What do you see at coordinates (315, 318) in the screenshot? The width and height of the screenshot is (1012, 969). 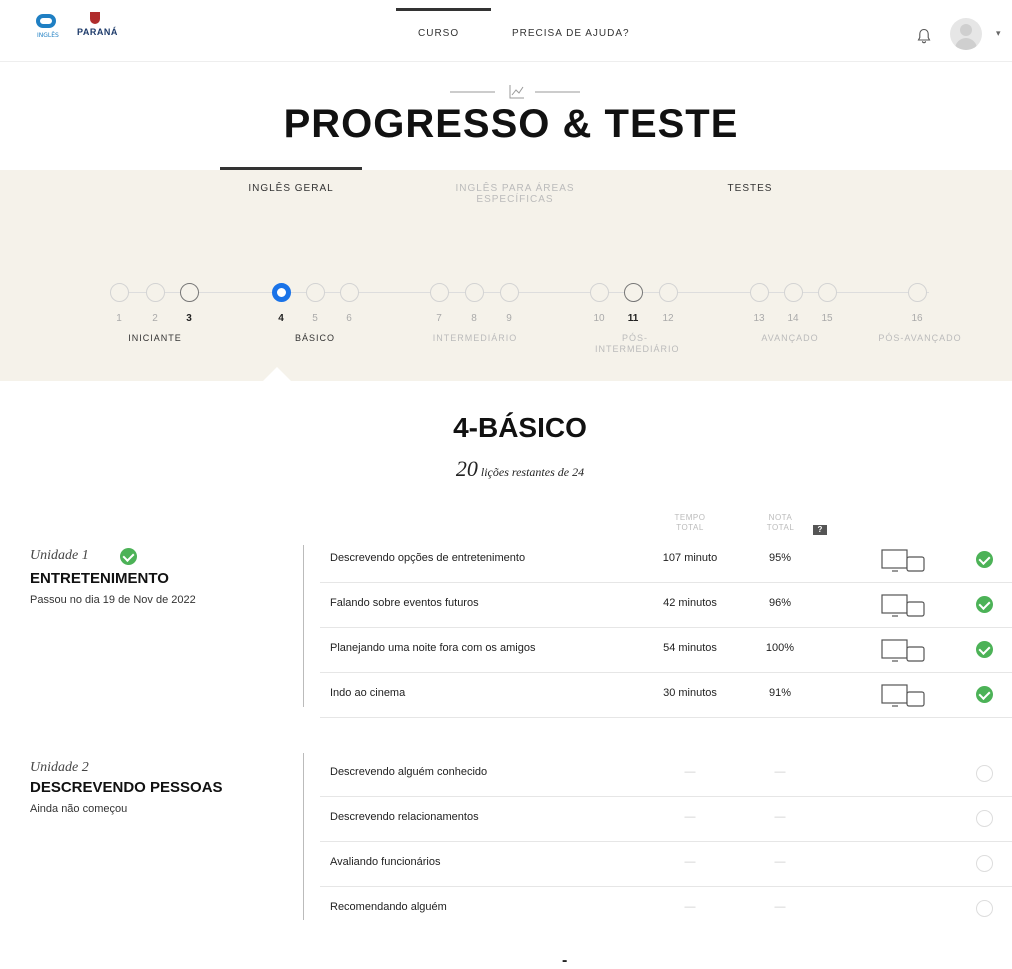 I see `level-number: 5` at bounding box center [315, 318].